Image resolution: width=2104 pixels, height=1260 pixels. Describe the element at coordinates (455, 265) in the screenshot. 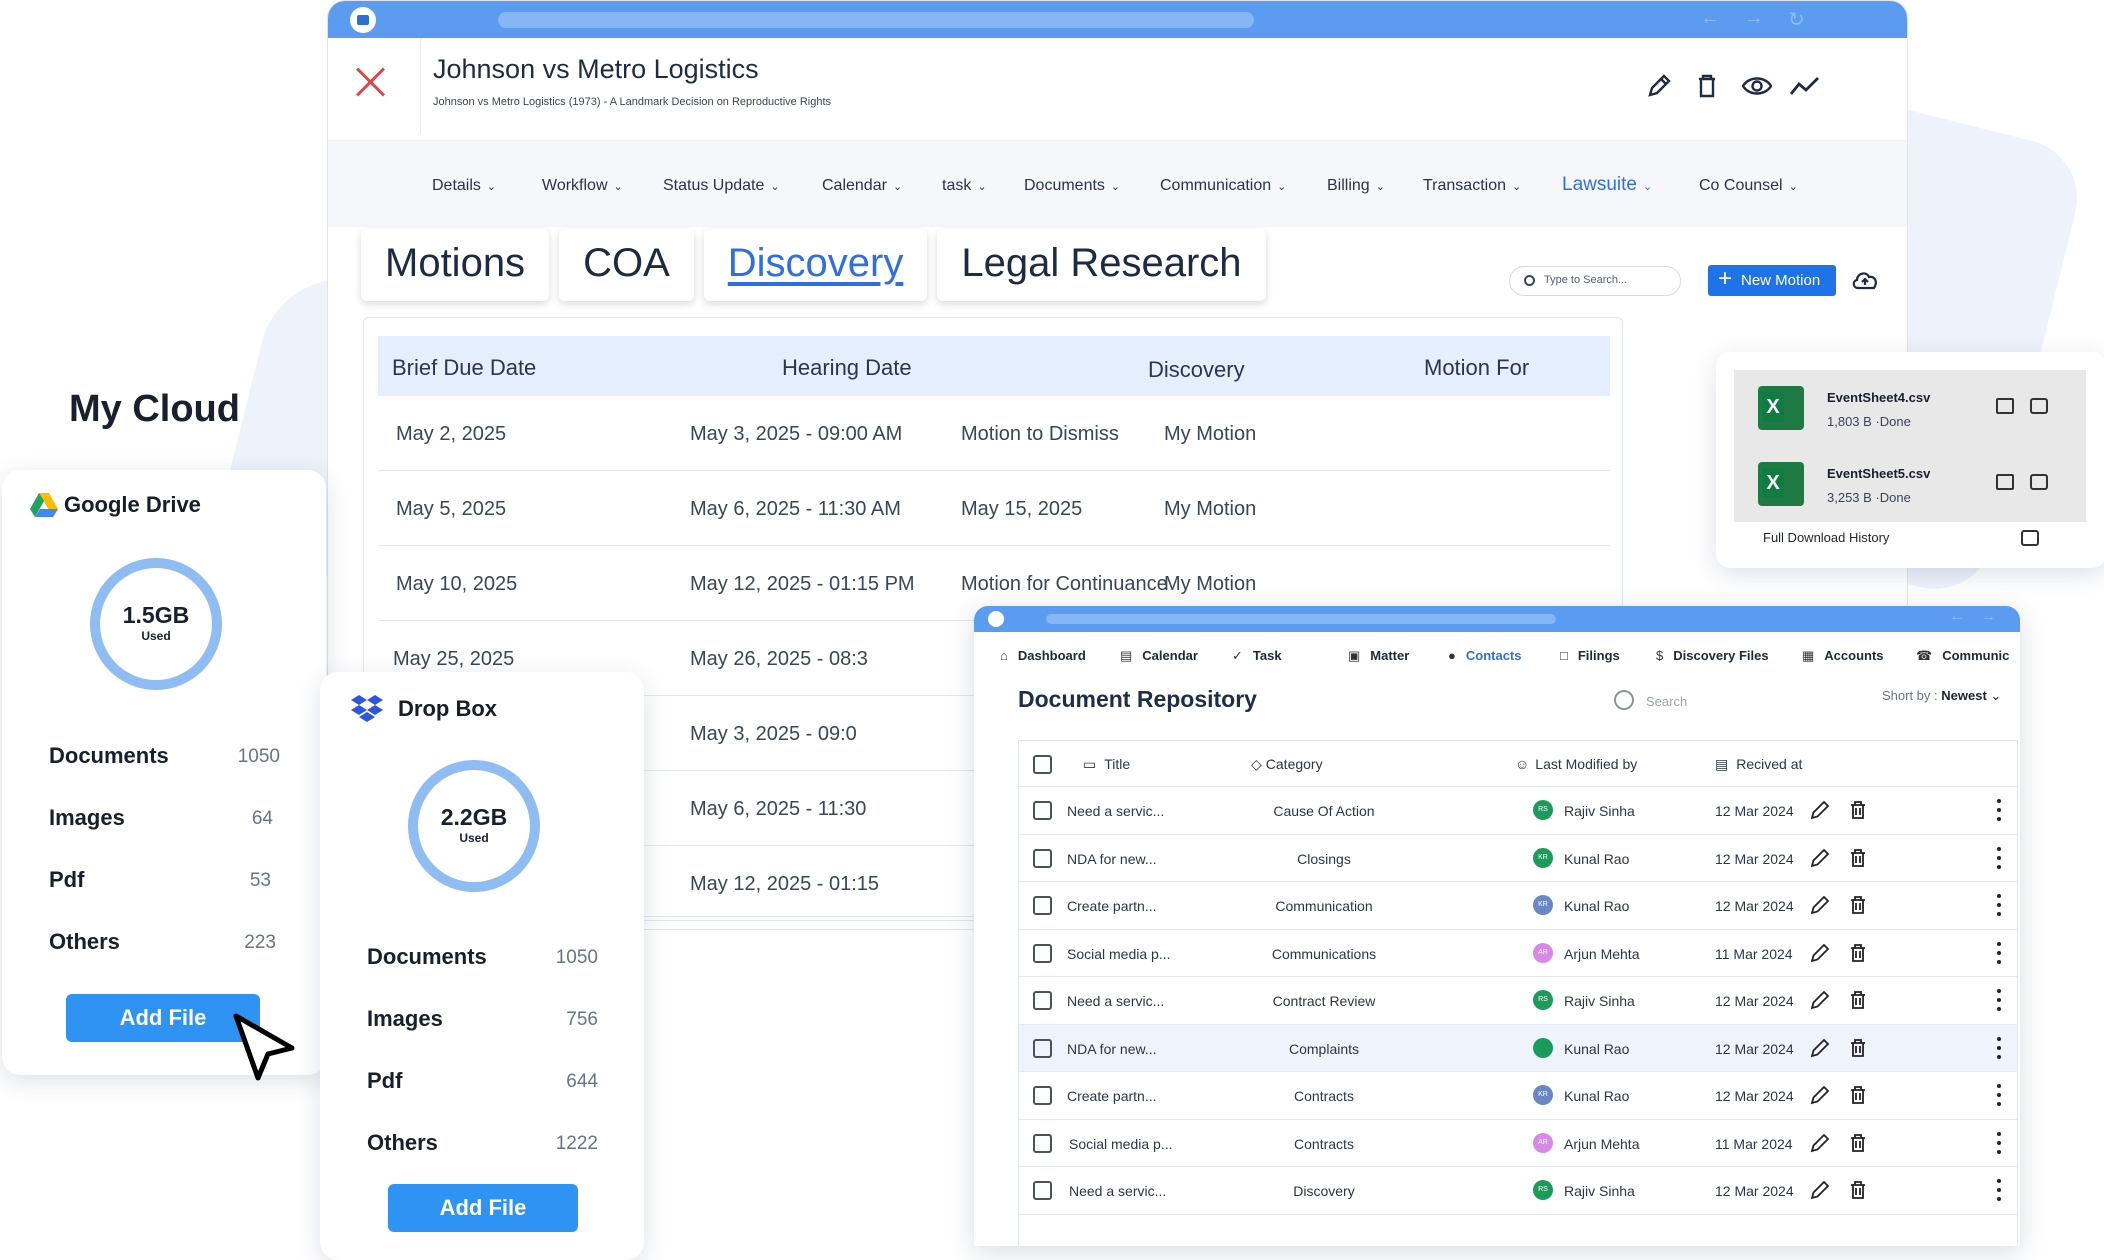

I see `tab-motions: Motions` at that location.